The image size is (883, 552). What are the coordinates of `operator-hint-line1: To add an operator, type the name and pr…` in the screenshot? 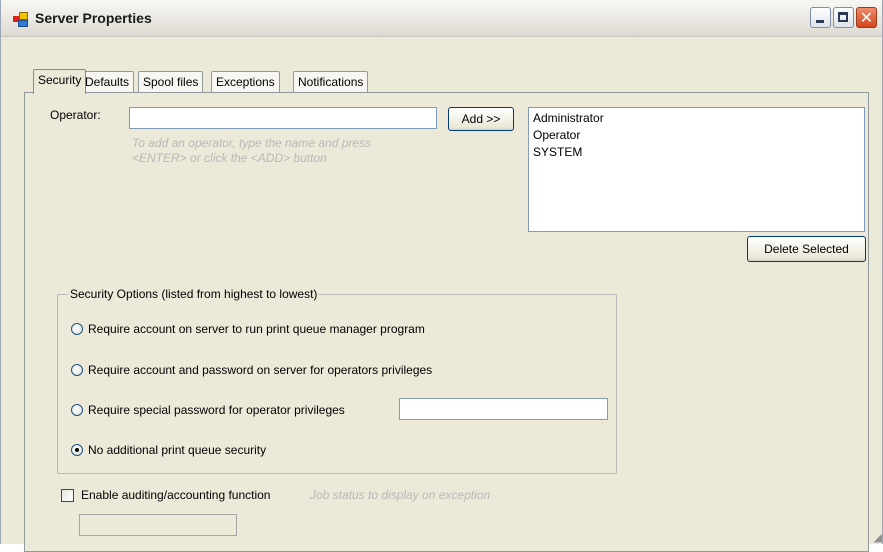 It's located at (252, 143).